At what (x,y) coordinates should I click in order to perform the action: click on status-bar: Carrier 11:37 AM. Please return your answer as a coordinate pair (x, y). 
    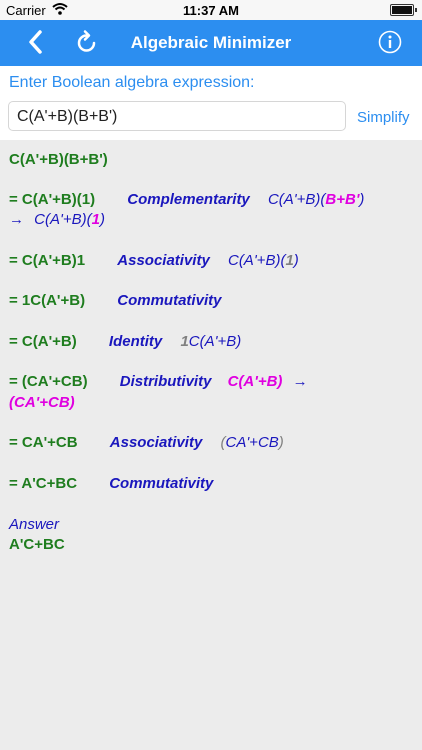
    Looking at the image, I should click on (211, 10).